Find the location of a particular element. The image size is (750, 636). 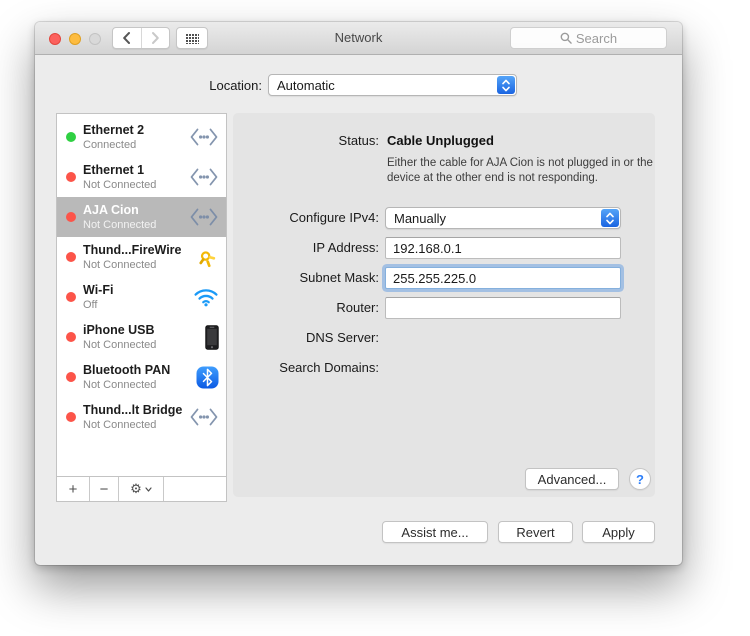

firewire-icon is located at coordinates (206, 257).